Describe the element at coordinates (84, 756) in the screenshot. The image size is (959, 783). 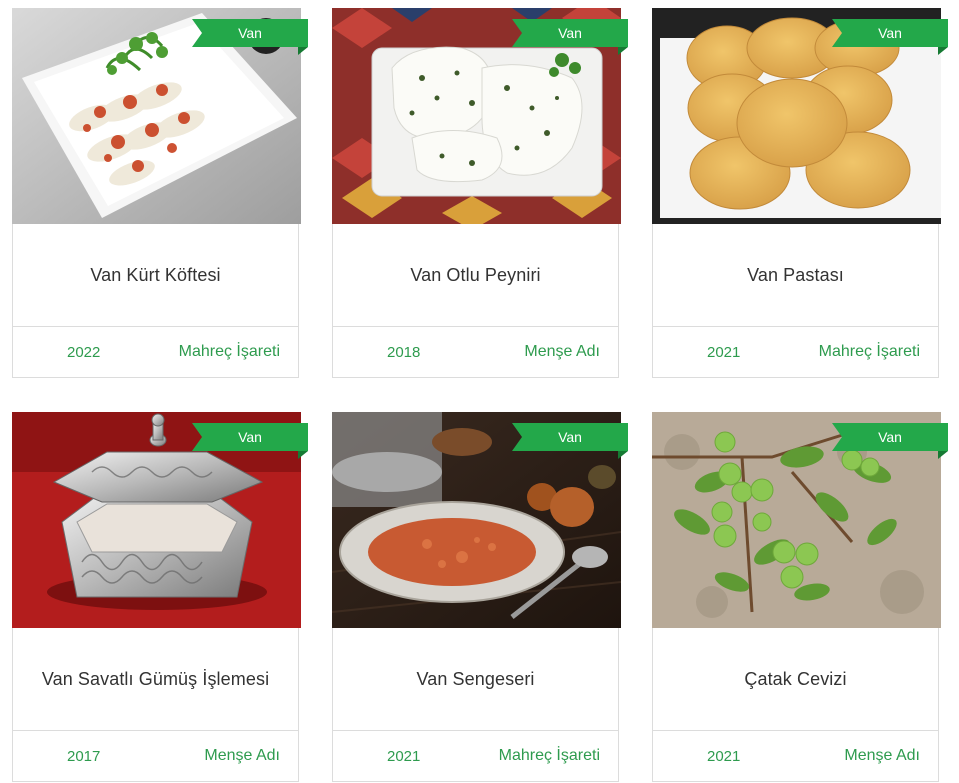
I see `registration-year: 2017` at that location.